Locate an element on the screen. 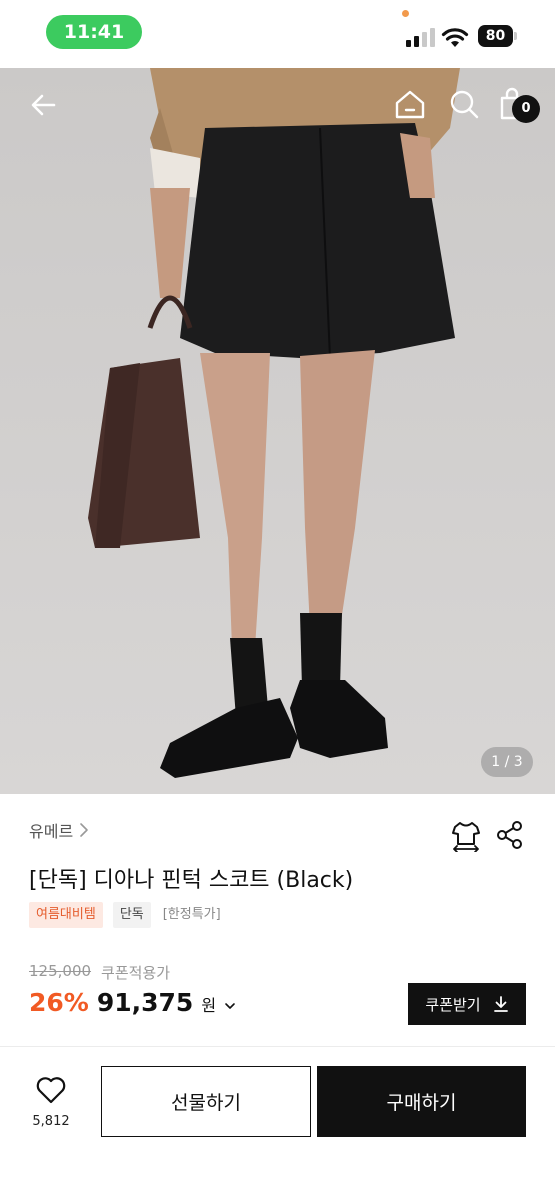 The image size is (555, 1200). battery-icon: 80 is located at coordinates (498, 36).